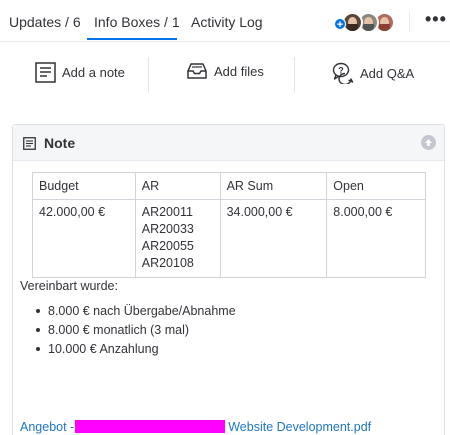 The width and height of the screenshot is (450, 435). Describe the element at coordinates (239, 71) in the screenshot. I see `add-files-label: Add files` at that location.